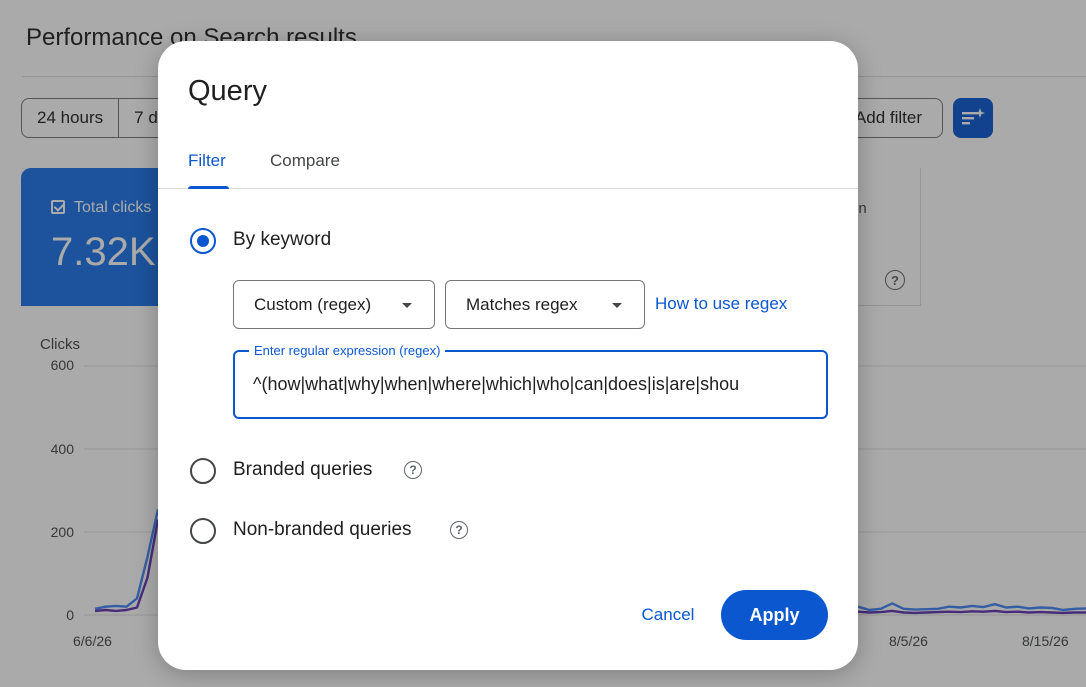 The height and width of the screenshot is (687, 1086). I want to click on branded-queries-label: Branded queries, so click(302, 470).